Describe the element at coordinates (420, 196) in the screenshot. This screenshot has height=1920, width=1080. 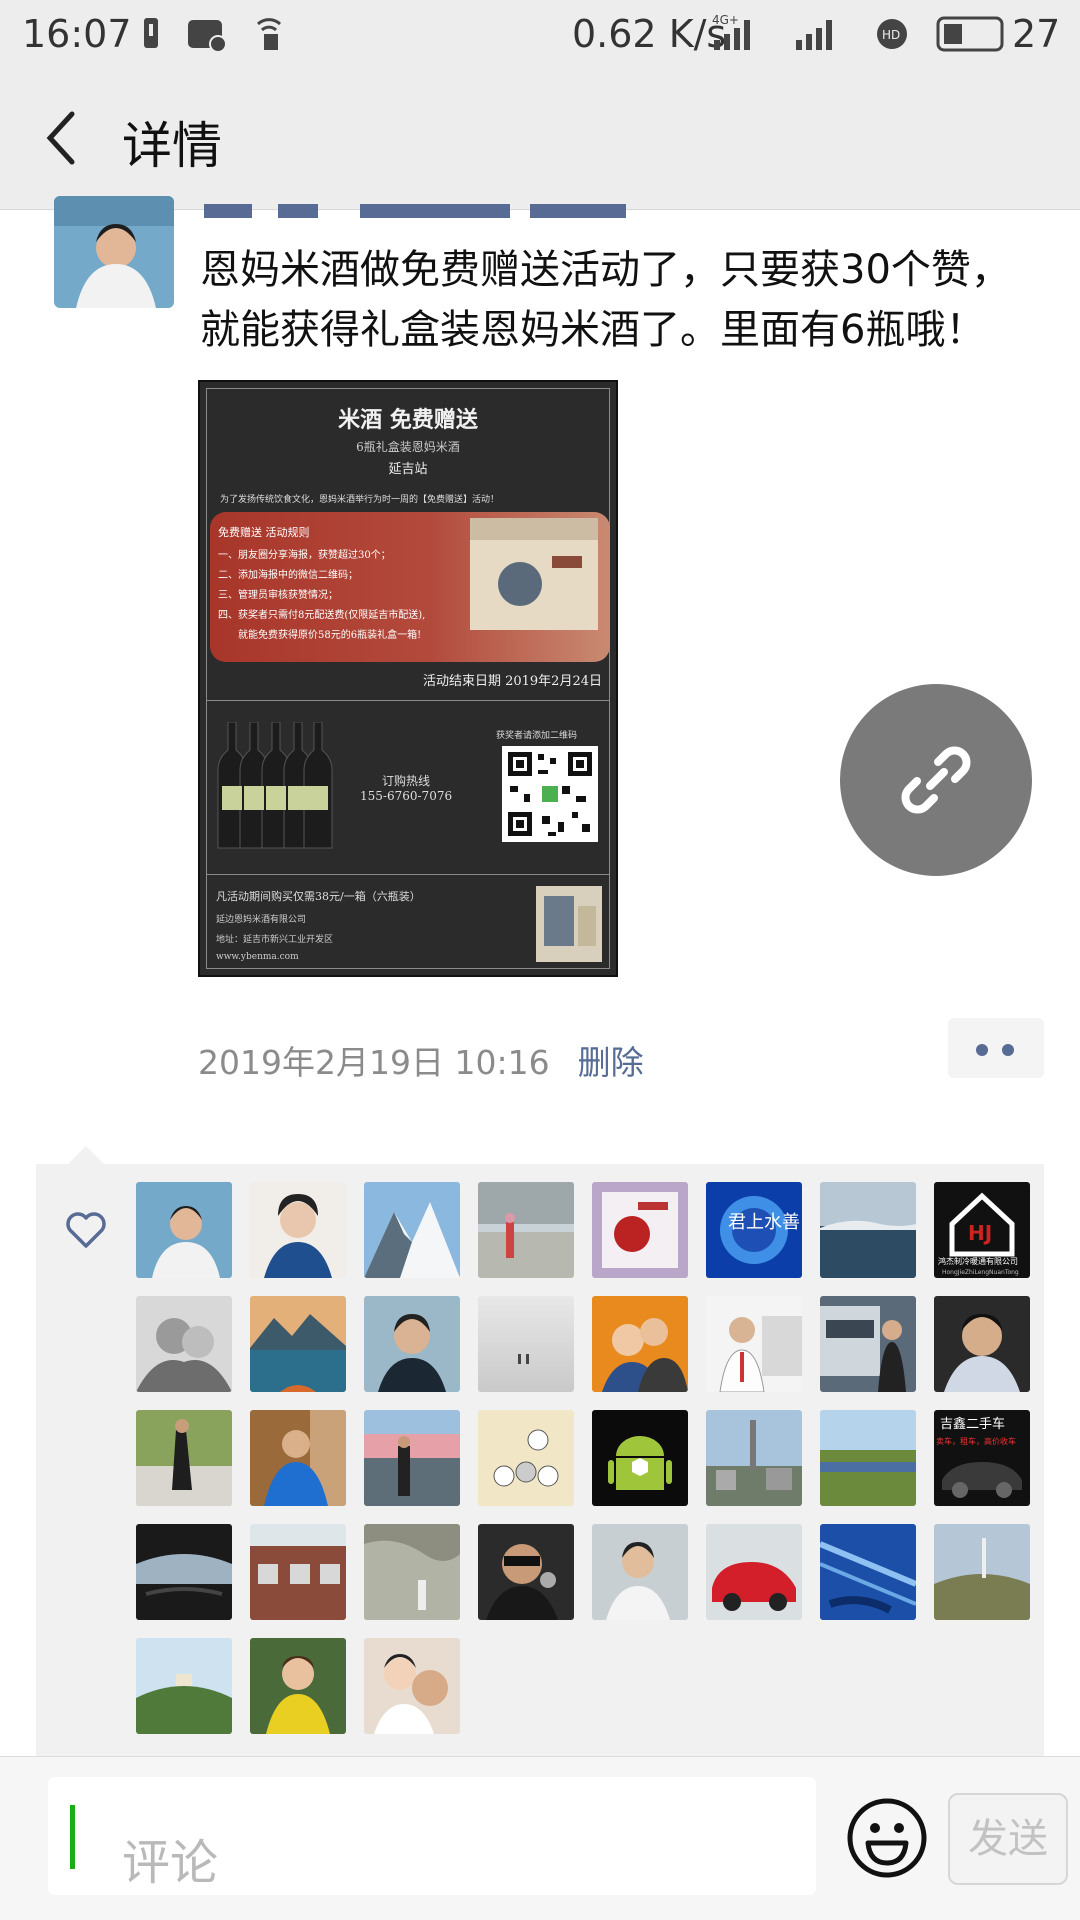
I see `author-name-partial` at that location.